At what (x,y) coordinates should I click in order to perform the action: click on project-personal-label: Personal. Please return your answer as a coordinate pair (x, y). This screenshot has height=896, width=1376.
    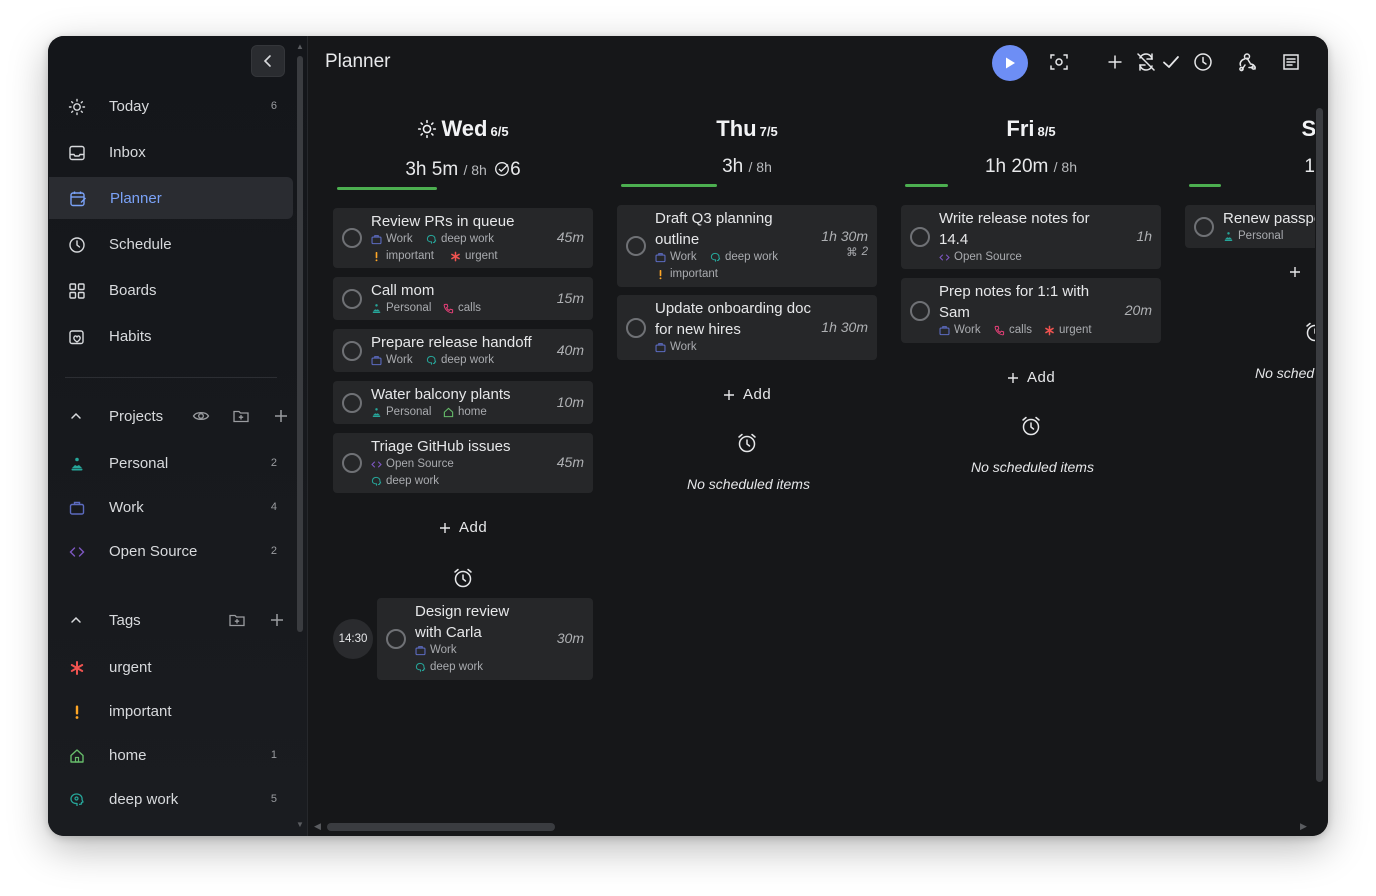
    Looking at the image, I should click on (139, 463).